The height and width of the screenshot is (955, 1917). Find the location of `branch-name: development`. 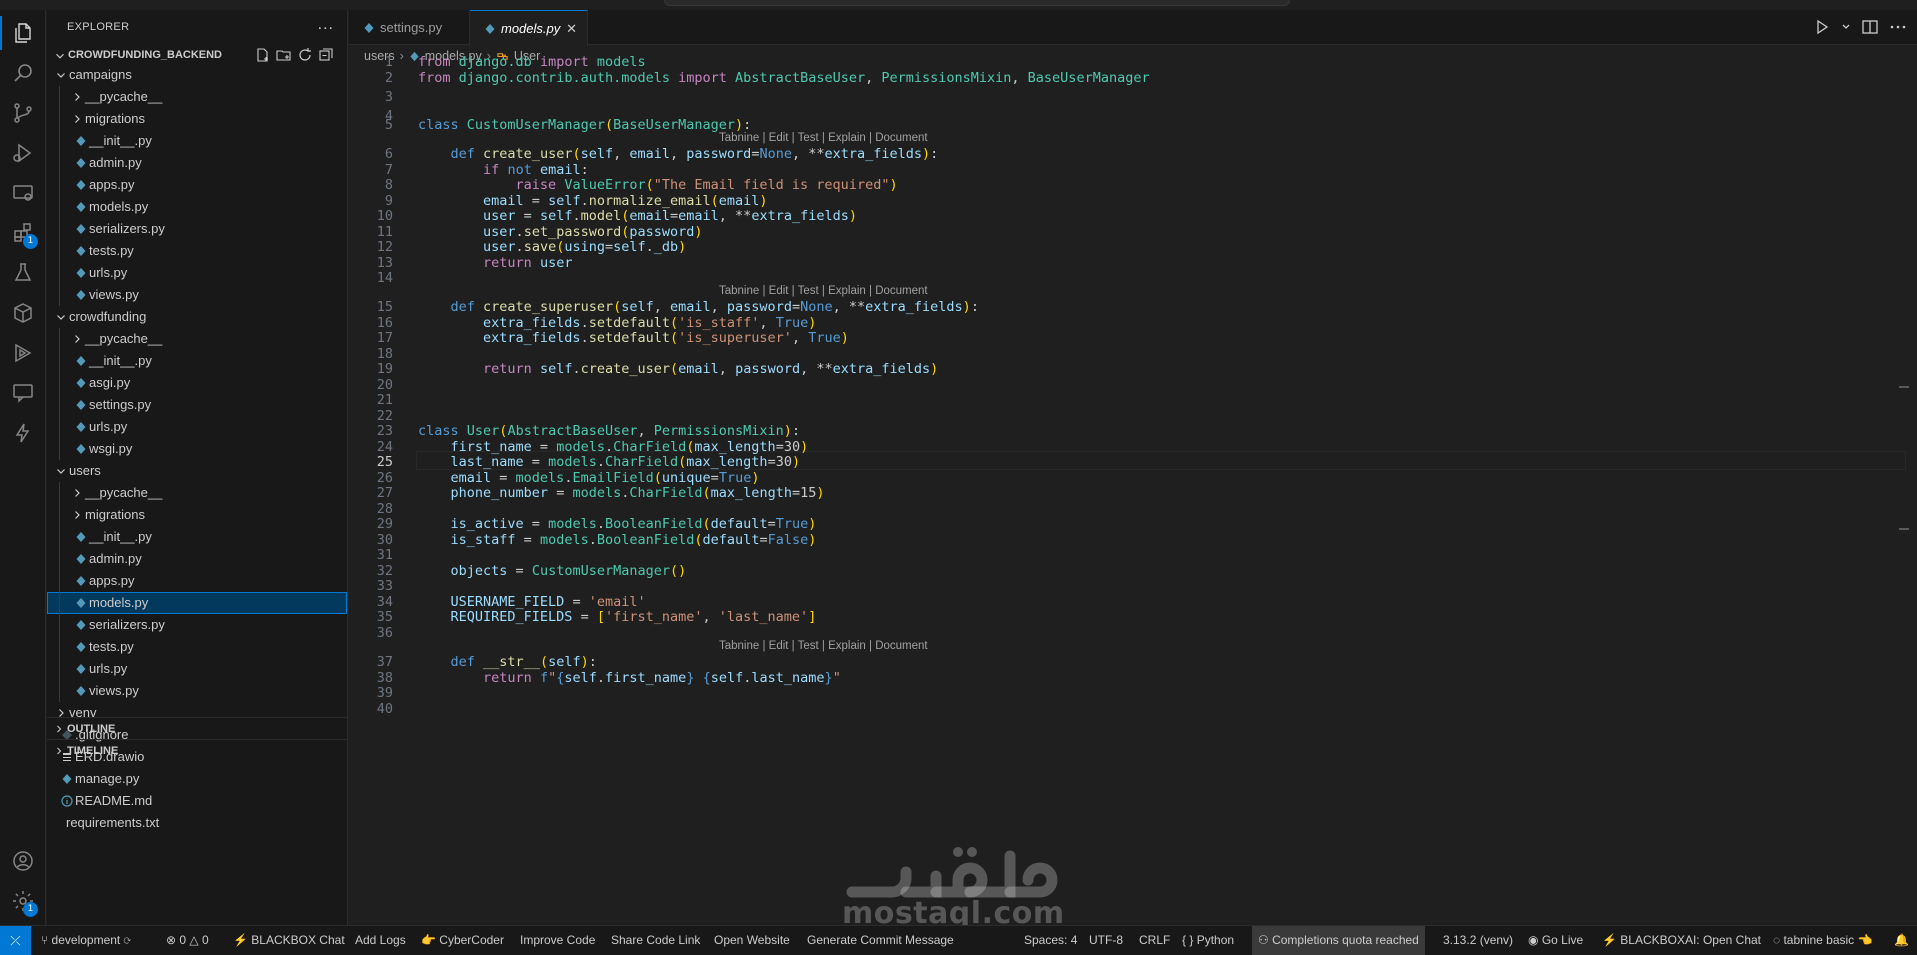

branch-name: development is located at coordinates (86, 940).